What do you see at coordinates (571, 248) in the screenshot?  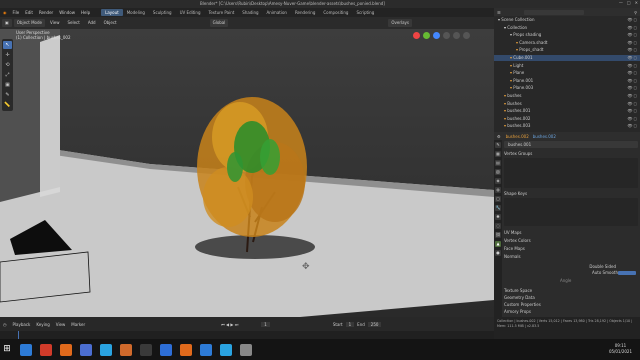 I see `section-face-maps: Face Maps` at bounding box center [571, 248].